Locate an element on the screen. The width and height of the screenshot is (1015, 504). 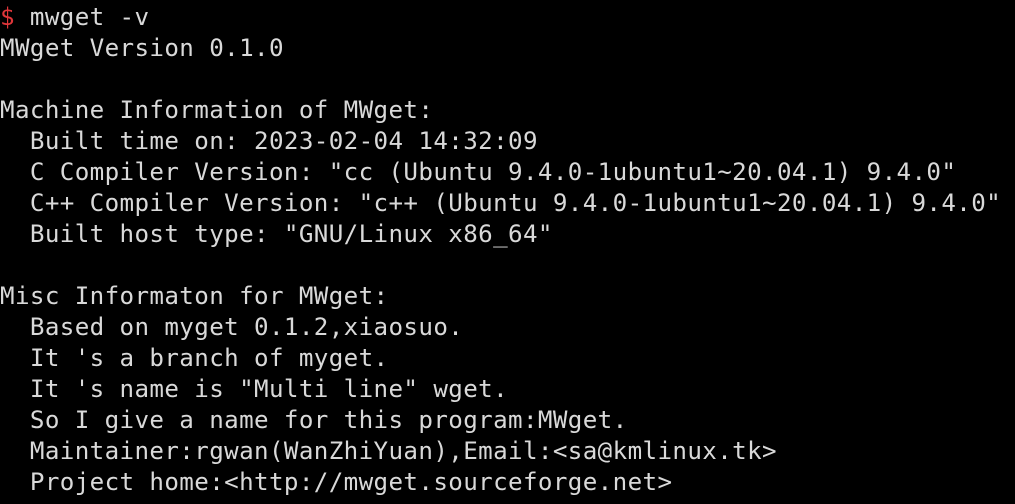
output-line-machine-header: Machine Information of MWget: is located at coordinates (217, 110).